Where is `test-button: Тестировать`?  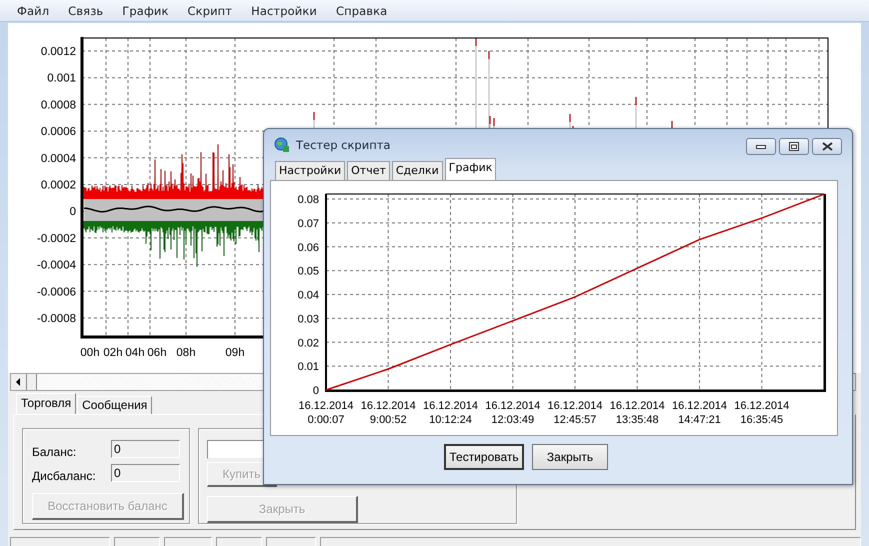 test-button: Тестировать is located at coordinates (484, 457).